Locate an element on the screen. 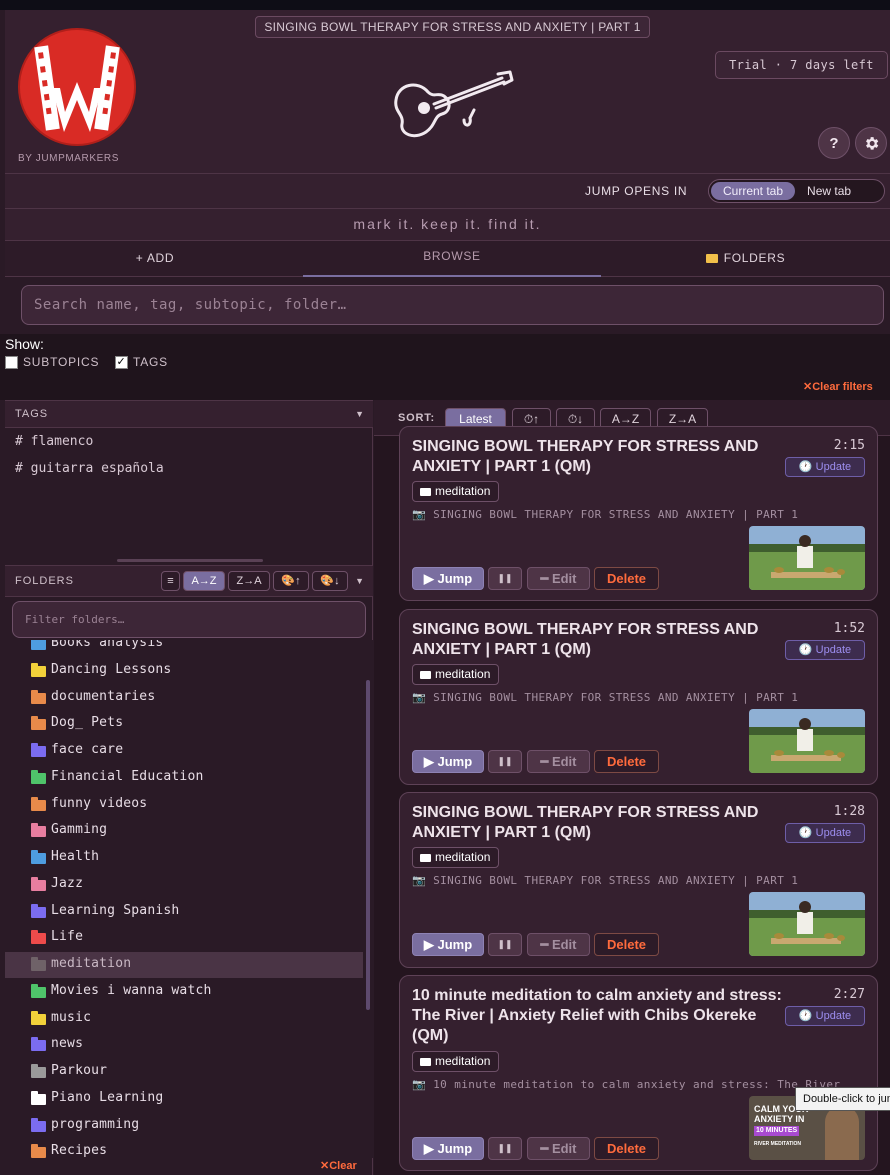  folder-name: documentaries is located at coordinates (103, 696).